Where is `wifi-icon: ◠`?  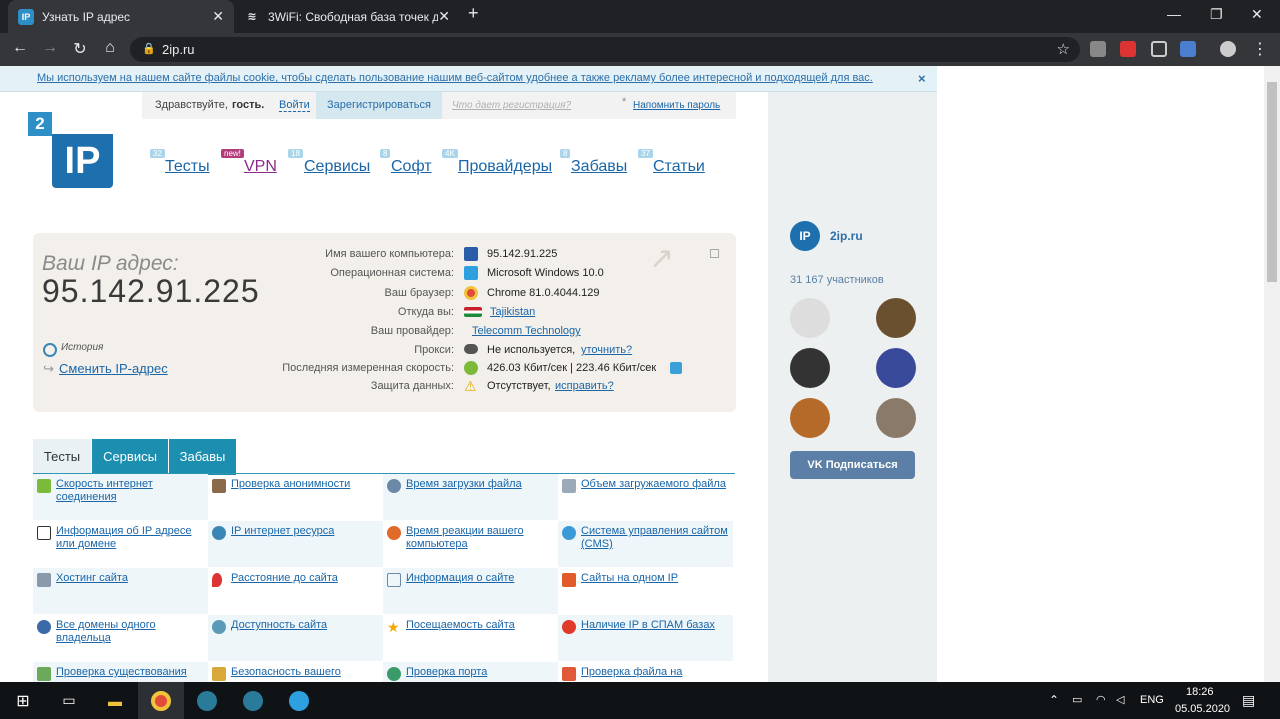 wifi-icon: ◠ is located at coordinates (1101, 699).